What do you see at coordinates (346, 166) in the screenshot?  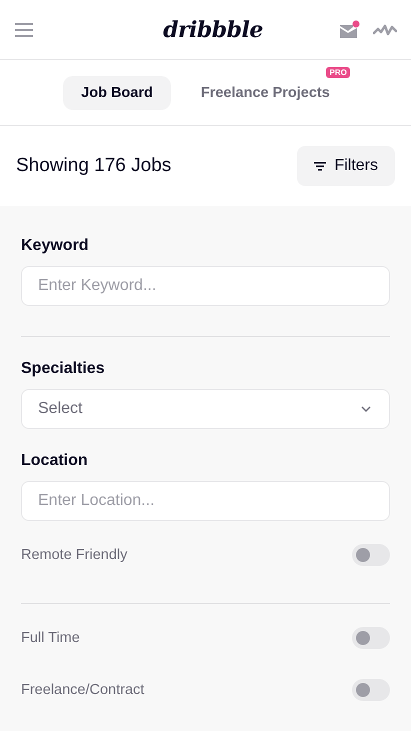 I see `filters-button: Filters` at bounding box center [346, 166].